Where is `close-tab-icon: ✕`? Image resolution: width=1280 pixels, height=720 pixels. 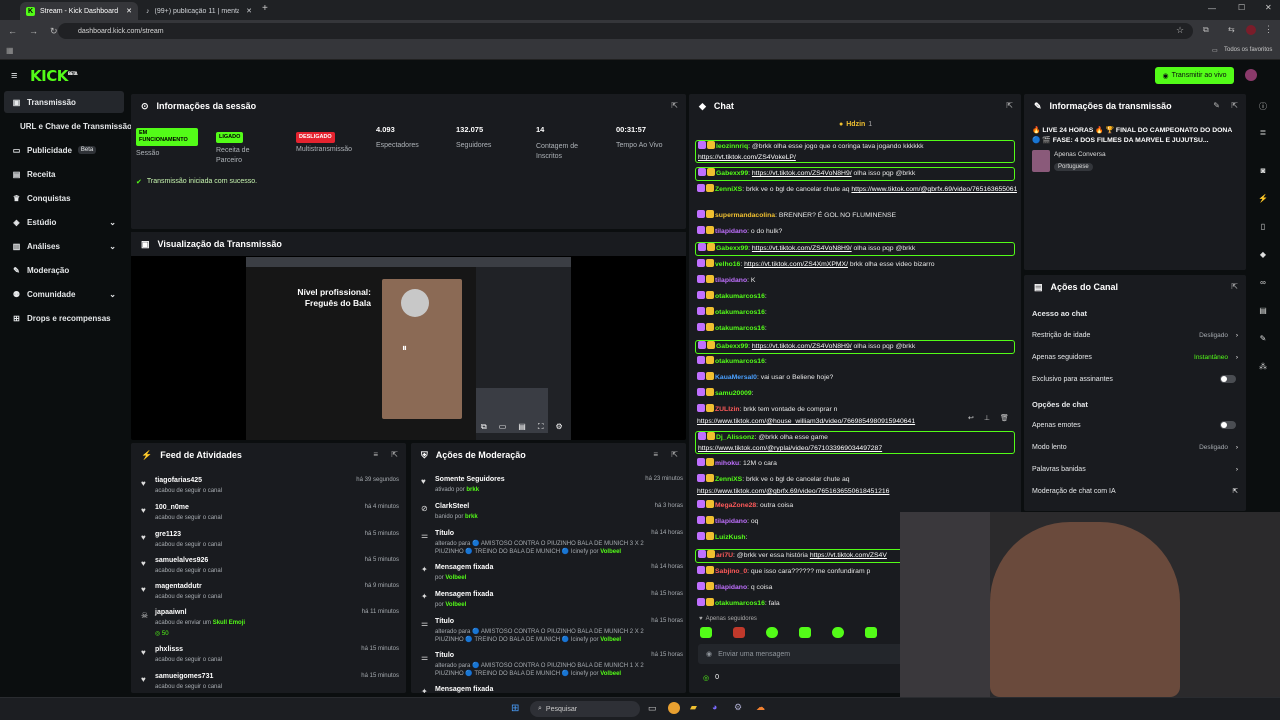
close-tab-icon: ✕ is located at coordinates (249, 11).